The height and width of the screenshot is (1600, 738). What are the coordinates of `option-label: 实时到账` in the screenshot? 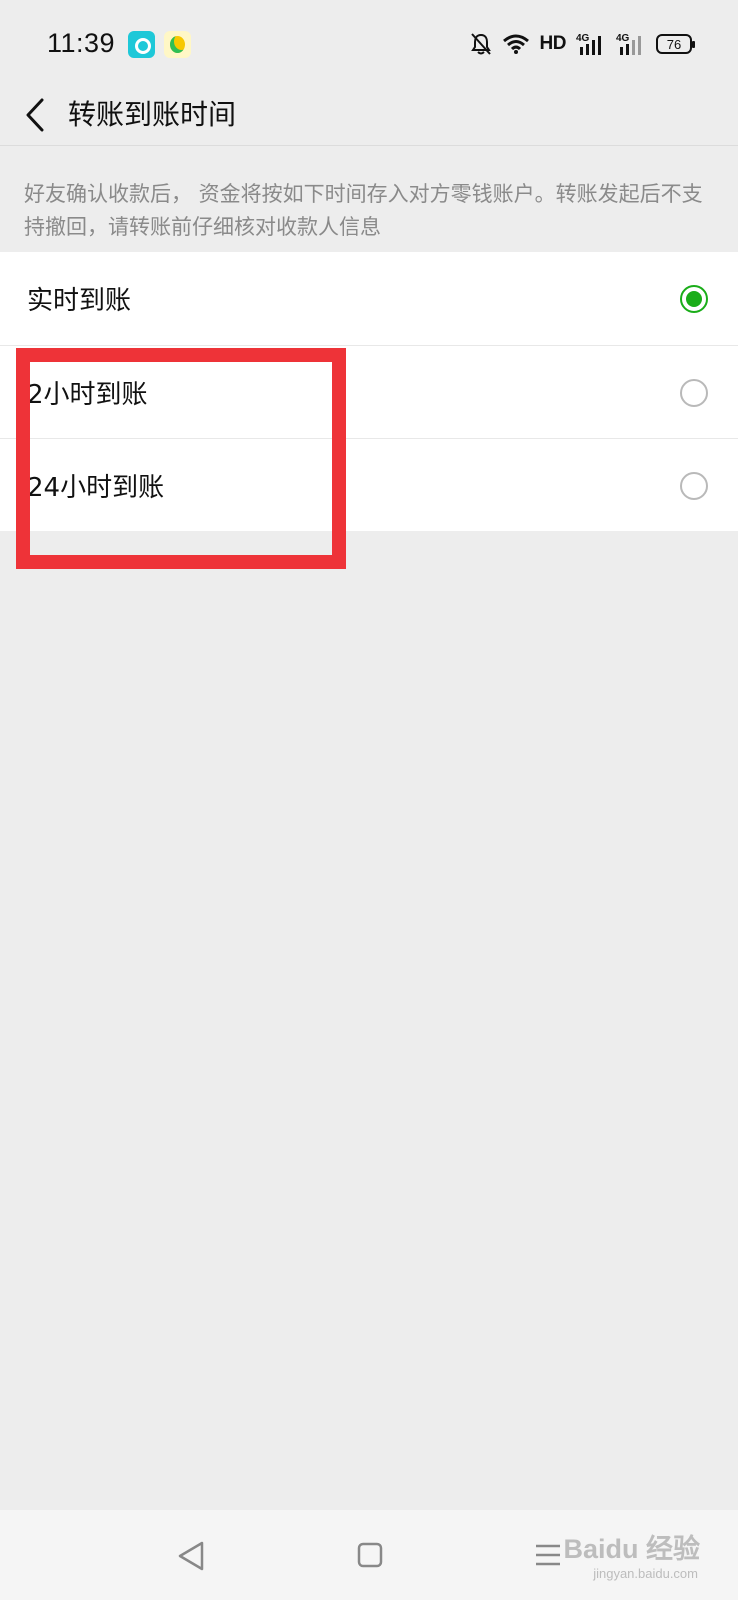 It's located at (79, 301).